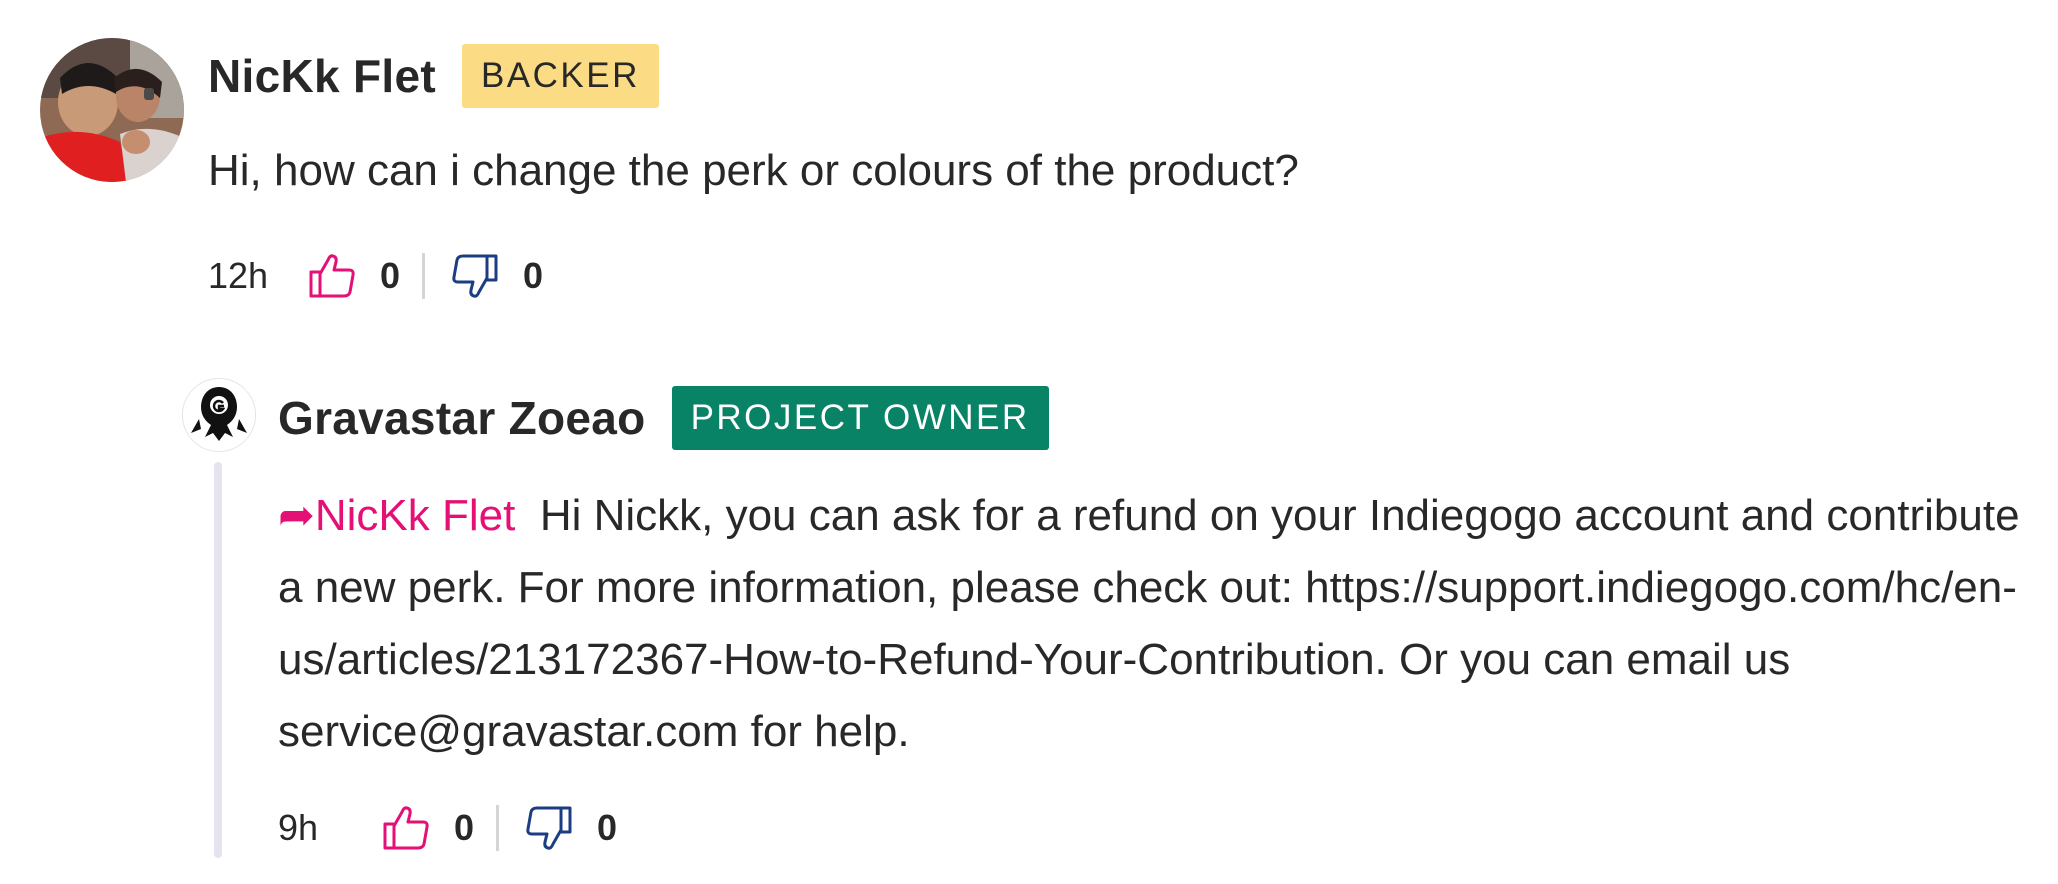  I want to click on reply-author-name: Gravastar Zoeao, so click(462, 418).